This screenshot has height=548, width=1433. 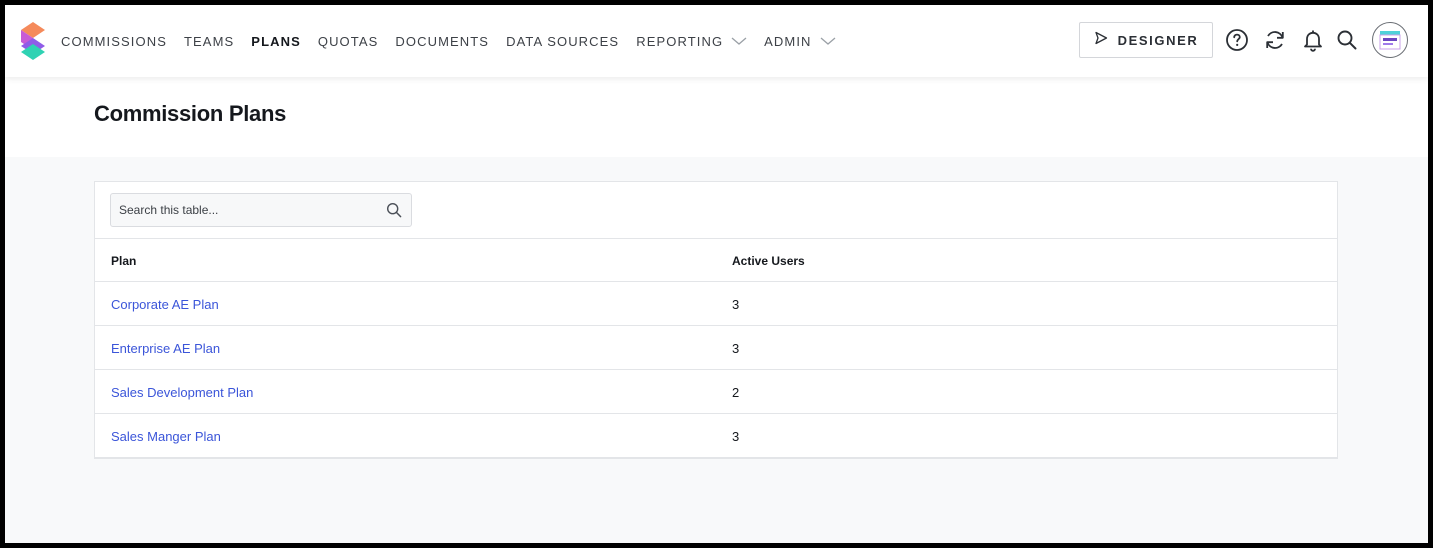 I want to click on designer-button-label: DESIGNER, so click(x=1158, y=40).